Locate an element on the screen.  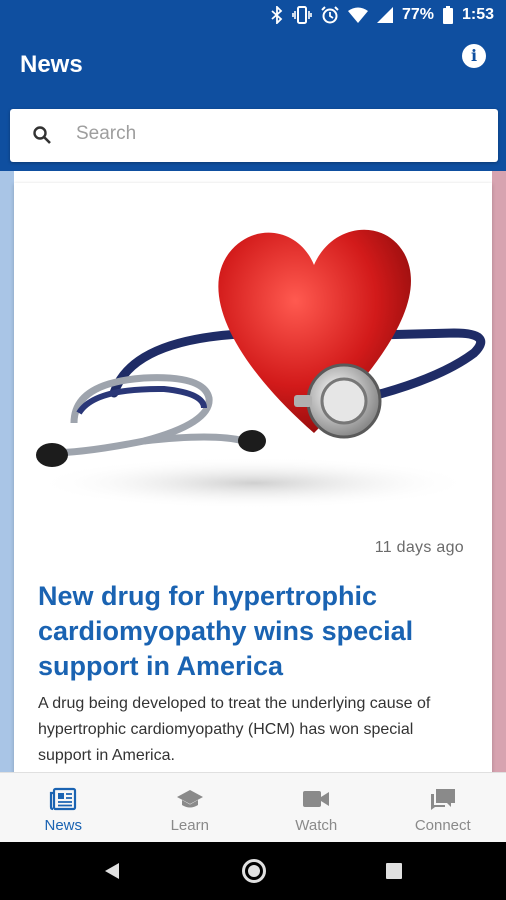
article-date: 11 days ago is located at coordinates (419, 547).